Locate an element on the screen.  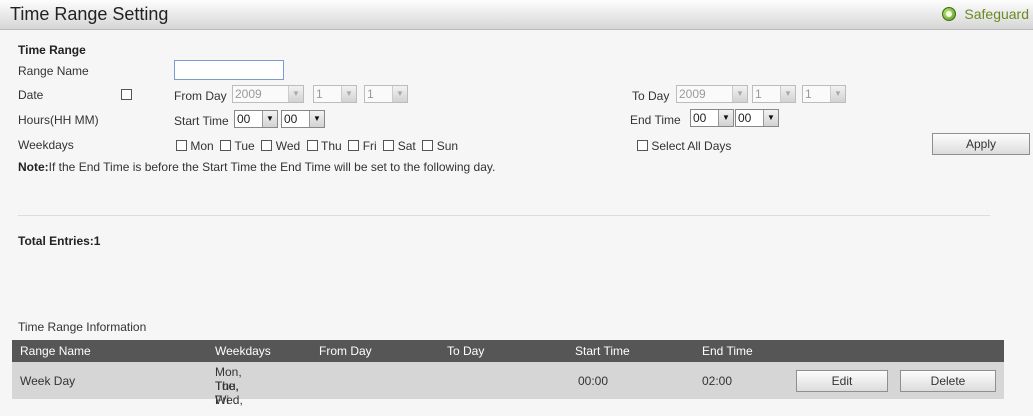
safeguard-badge: Safeguard is located at coordinates (985, 14).